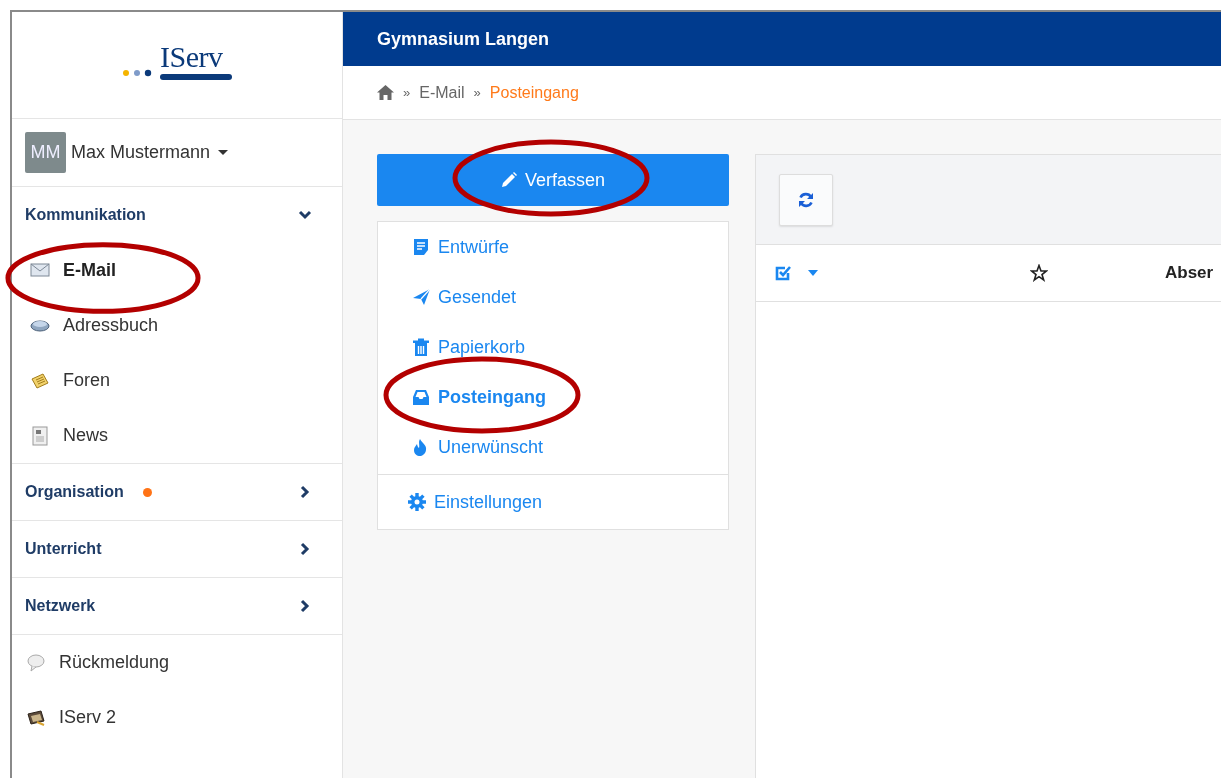 This screenshot has height=778, width=1221. Describe the element at coordinates (74, 492) in the screenshot. I see `section-title: Organisation` at that location.